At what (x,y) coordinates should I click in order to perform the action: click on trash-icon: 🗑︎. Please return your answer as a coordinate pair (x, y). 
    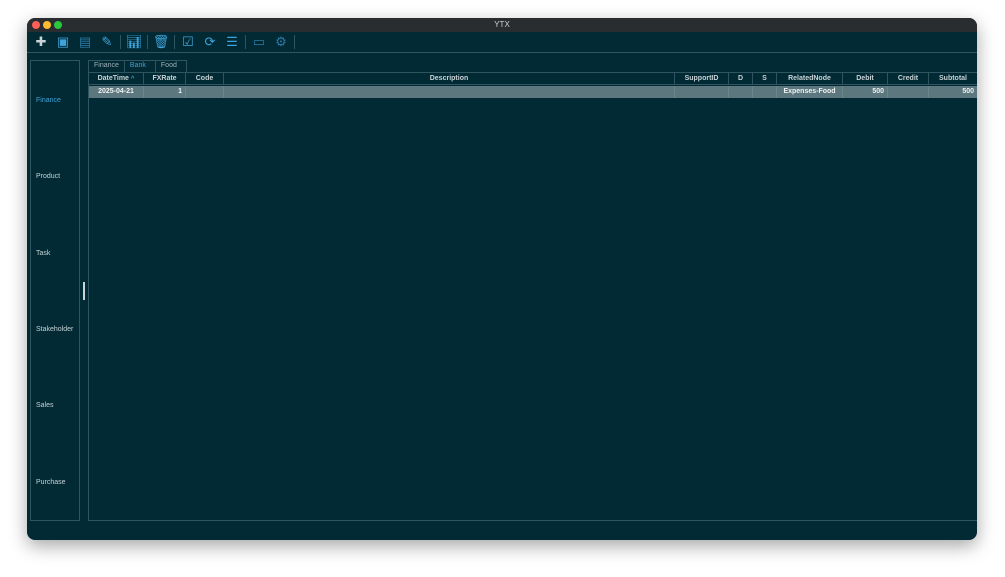
    Looking at the image, I should click on (161, 42).